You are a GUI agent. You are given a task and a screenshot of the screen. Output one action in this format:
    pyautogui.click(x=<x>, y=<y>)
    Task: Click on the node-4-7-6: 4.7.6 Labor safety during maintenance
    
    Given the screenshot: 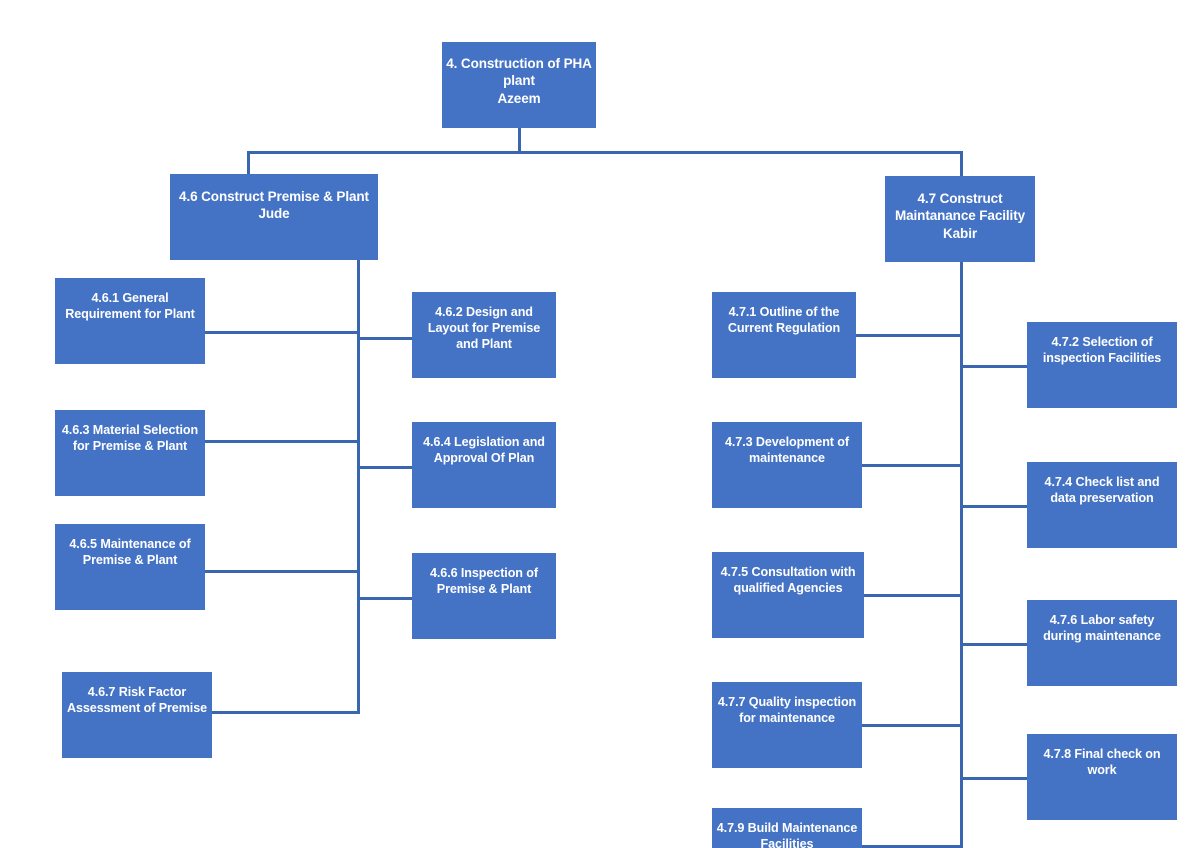 What is the action you would take?
    pyautogui.click(x=1102, y=643)
    